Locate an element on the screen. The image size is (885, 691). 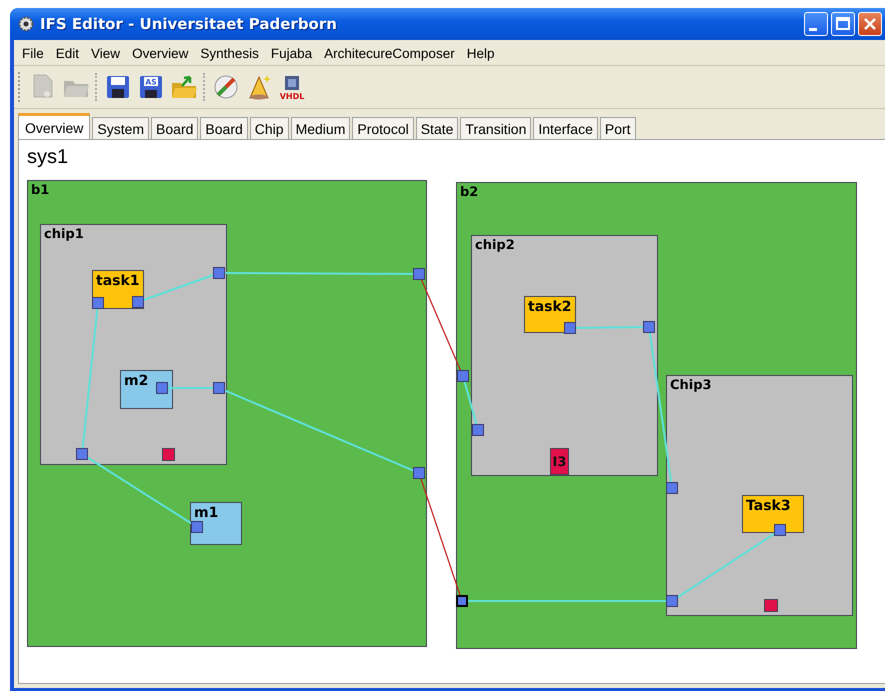
task-label: Task3 is located at coordinates (768, 506).